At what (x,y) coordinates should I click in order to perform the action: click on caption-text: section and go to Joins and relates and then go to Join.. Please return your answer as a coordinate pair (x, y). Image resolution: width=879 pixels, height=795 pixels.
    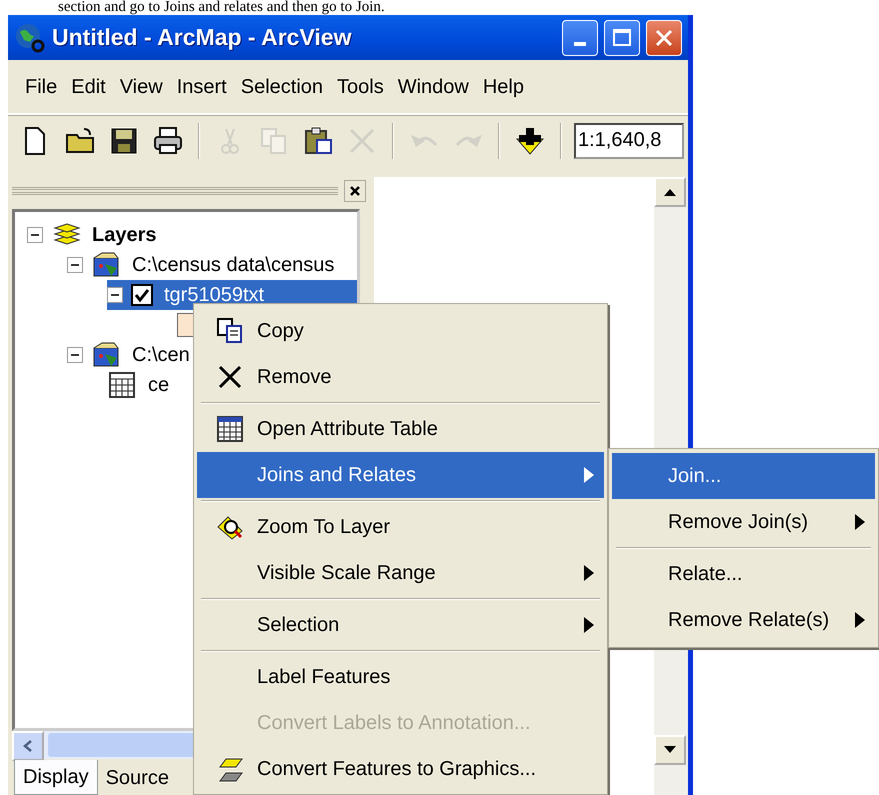
    Looking at the image, I should click on (221, 7).